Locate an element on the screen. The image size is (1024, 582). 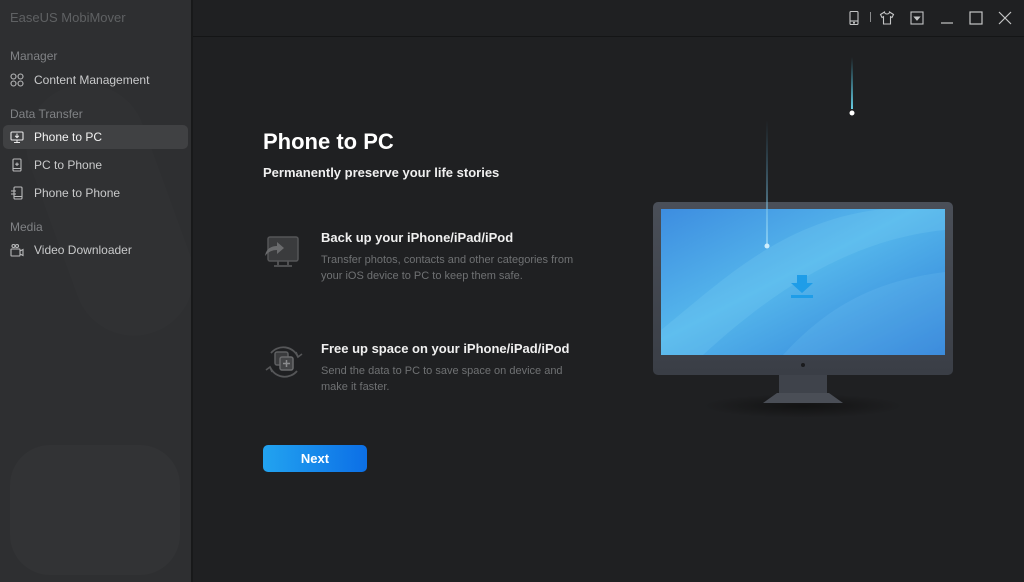
monitor-neck is located at coordinates (803, 384).